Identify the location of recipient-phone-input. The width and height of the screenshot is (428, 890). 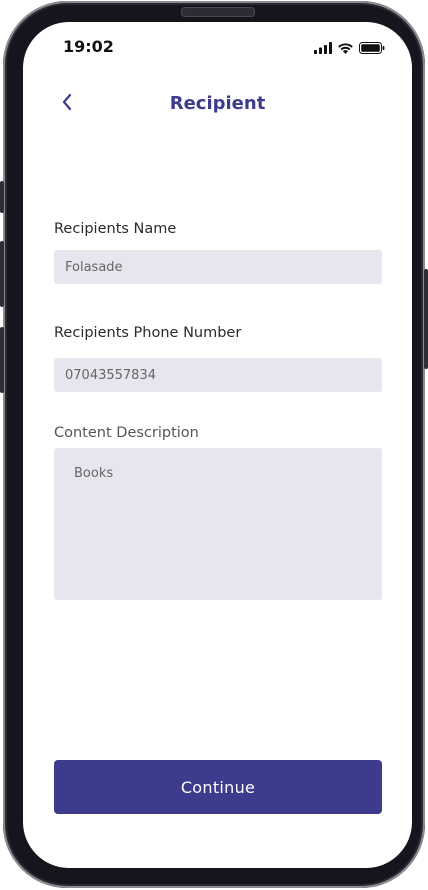
(218, 375).